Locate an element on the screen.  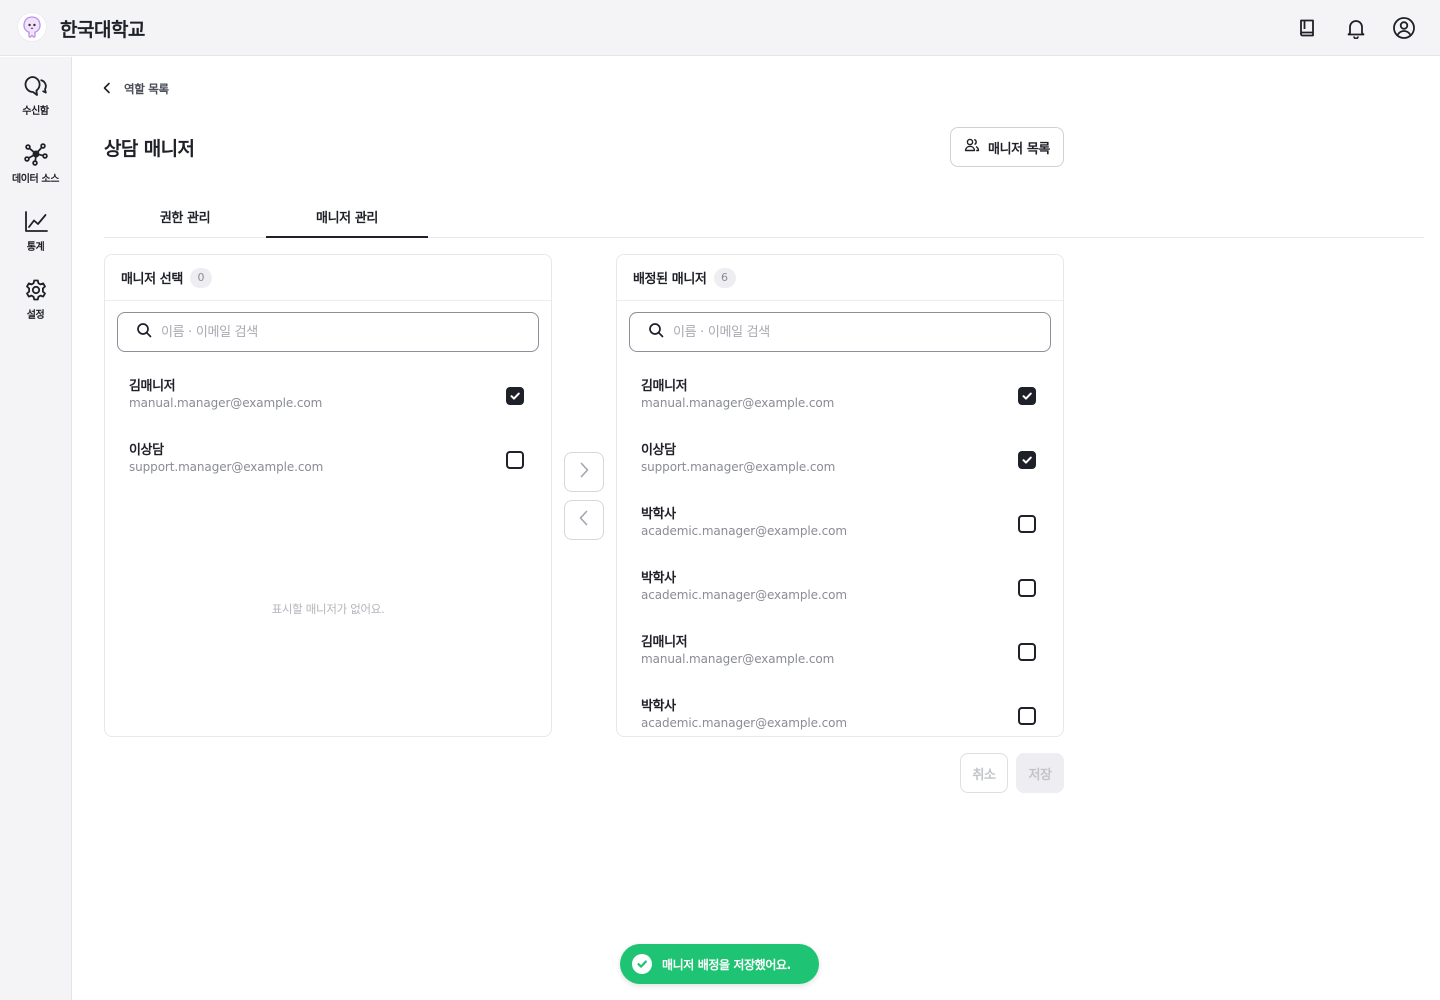
manager-list-button-label: 매니저 목록 is located at coordinates (1019, 149).